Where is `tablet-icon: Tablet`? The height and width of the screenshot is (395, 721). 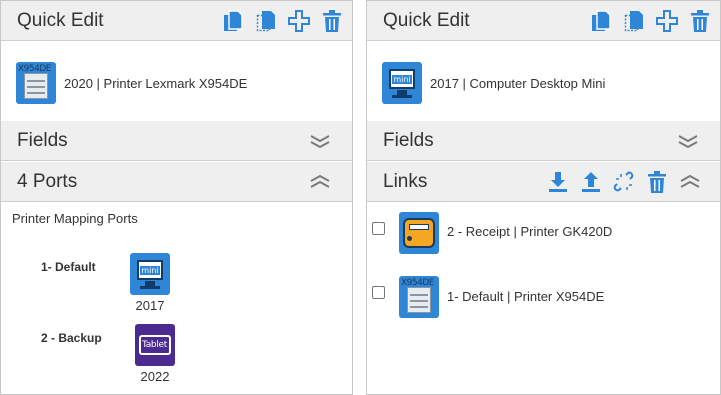
tablet-icon: Tablet is located at coordinates (155, 345).